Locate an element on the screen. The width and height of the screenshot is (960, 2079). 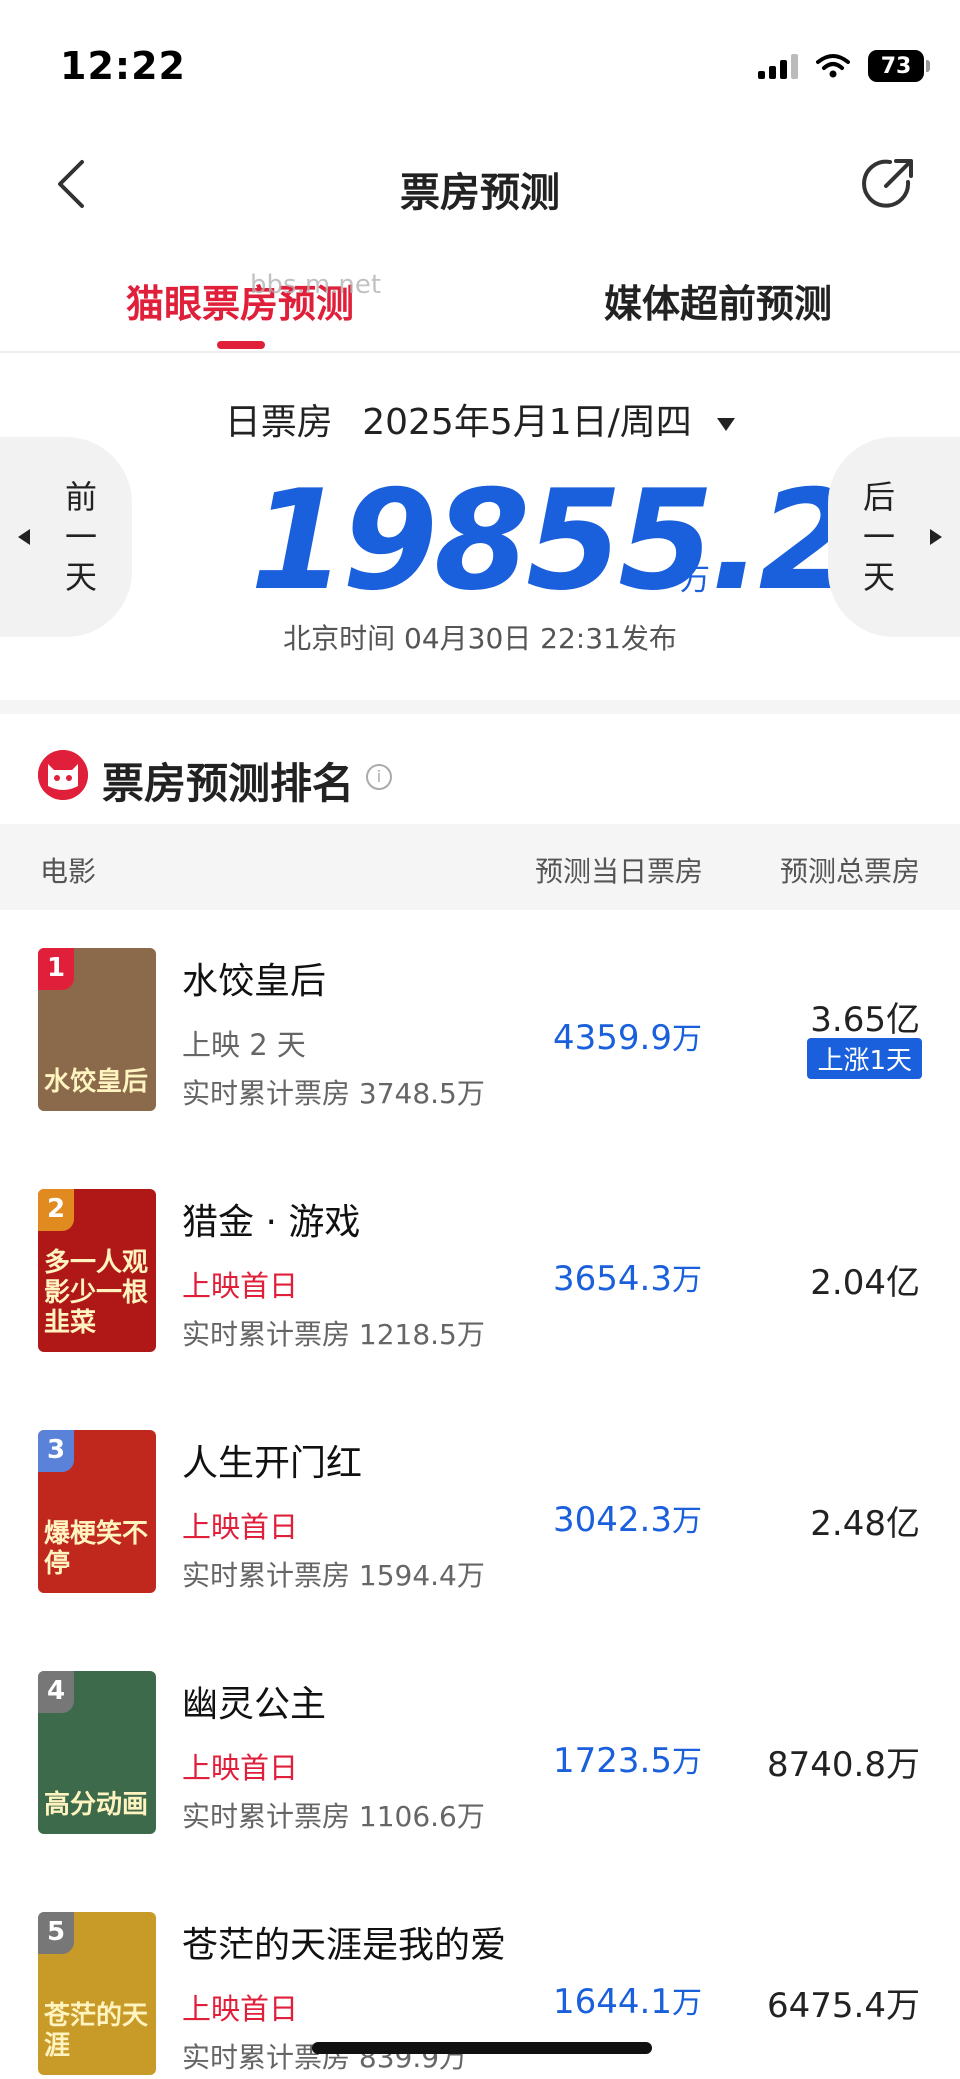
daily-forecast: 3654.3万 is located at coordinates (627, 1277).